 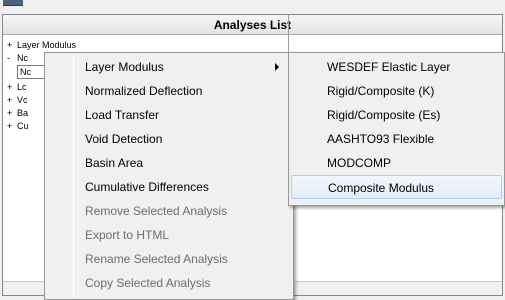 I want to click on submenu-item-modcomp: MODCOMP, so click(x=396, y=163).